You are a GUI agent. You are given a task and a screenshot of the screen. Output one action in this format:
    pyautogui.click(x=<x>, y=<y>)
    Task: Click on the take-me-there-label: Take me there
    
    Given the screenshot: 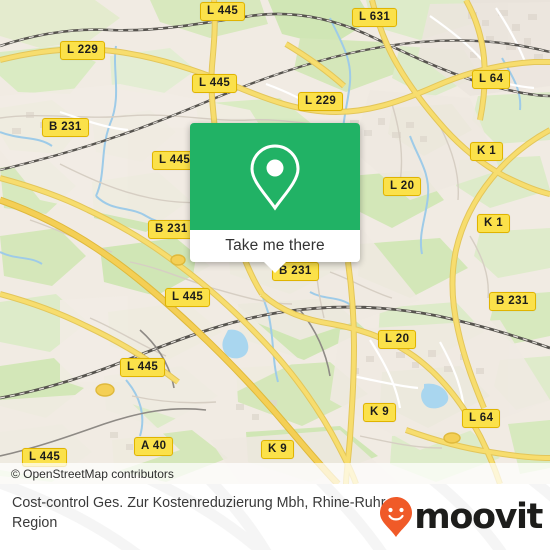 What is the action you would take?
    pyautogui.click(x=275, y=245)
    